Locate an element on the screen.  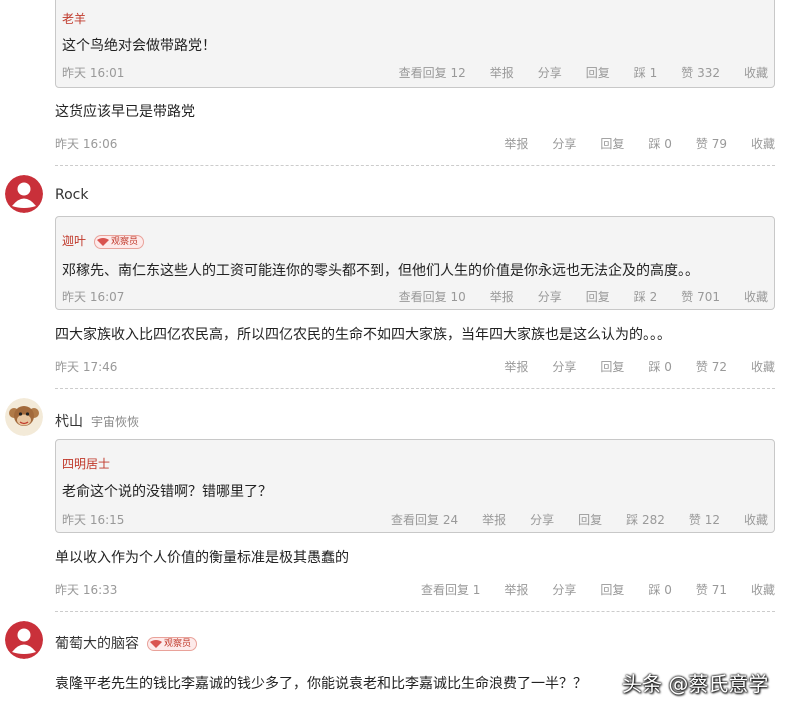
view-replies-button: 查看回复 24 is located at coordinates (424, 519).